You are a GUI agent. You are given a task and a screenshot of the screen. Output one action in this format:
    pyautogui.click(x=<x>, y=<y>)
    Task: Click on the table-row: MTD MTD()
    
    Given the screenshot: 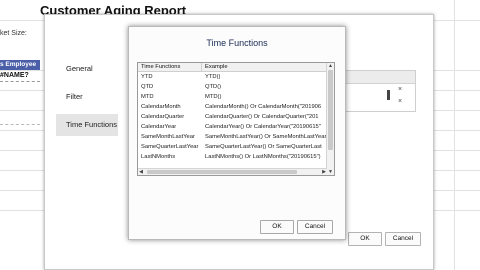 What is the action you would take?
    pyautogui.click(x=232, y=98)
    